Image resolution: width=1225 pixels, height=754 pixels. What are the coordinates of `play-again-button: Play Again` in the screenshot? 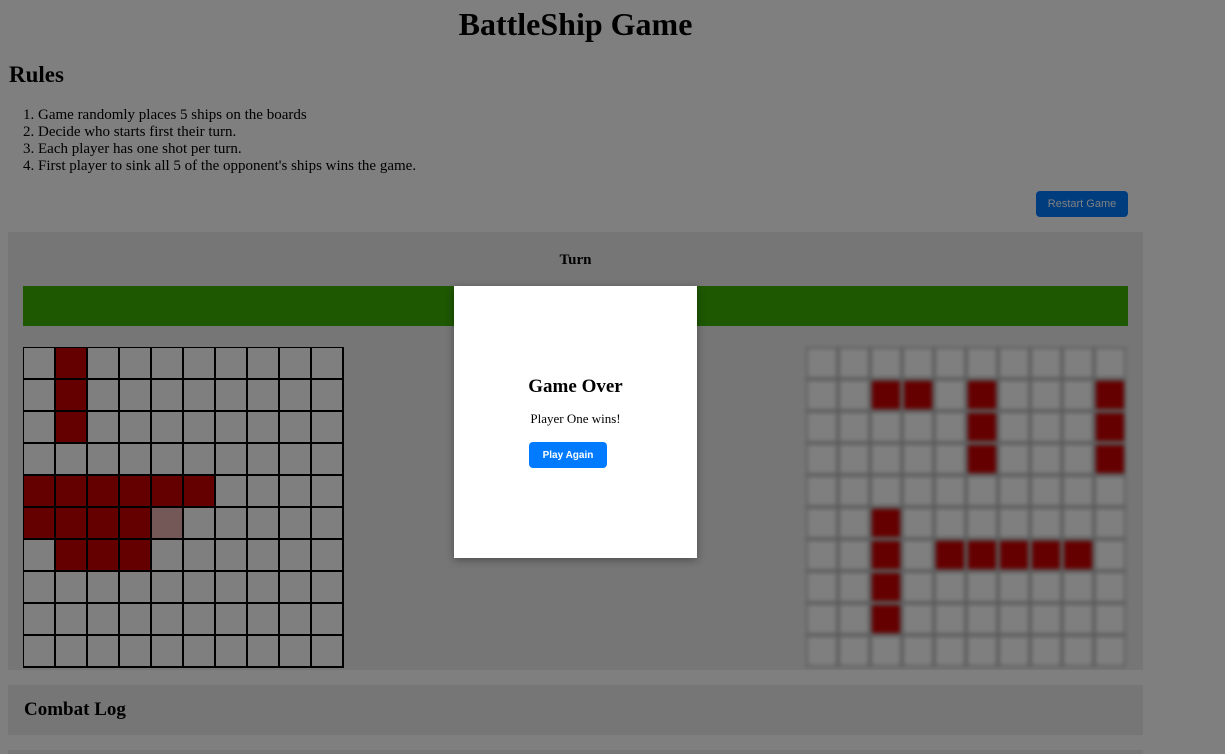 It's located at (568, 455).